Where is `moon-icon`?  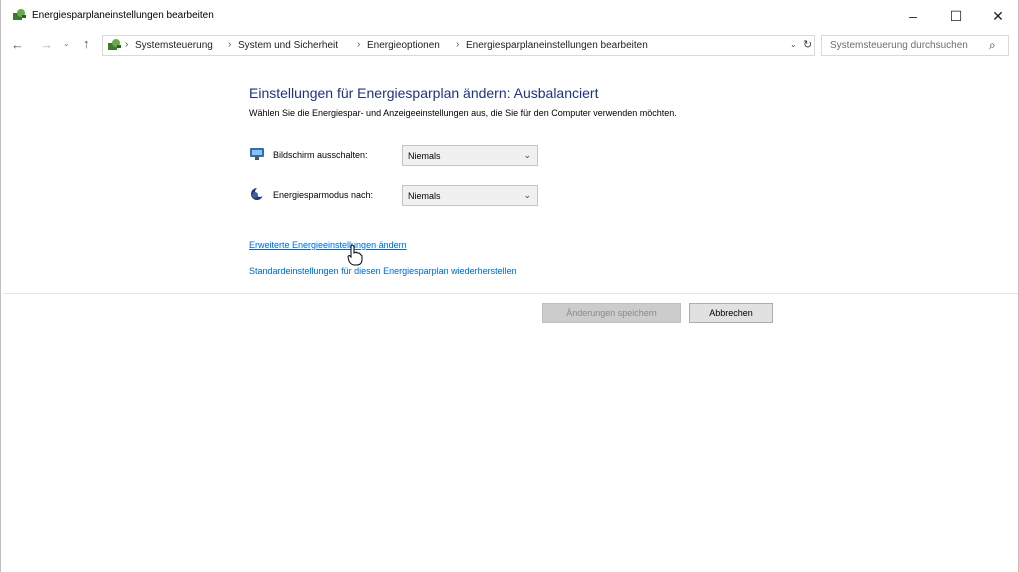 moon-icon is located at coordinates (258, 193).